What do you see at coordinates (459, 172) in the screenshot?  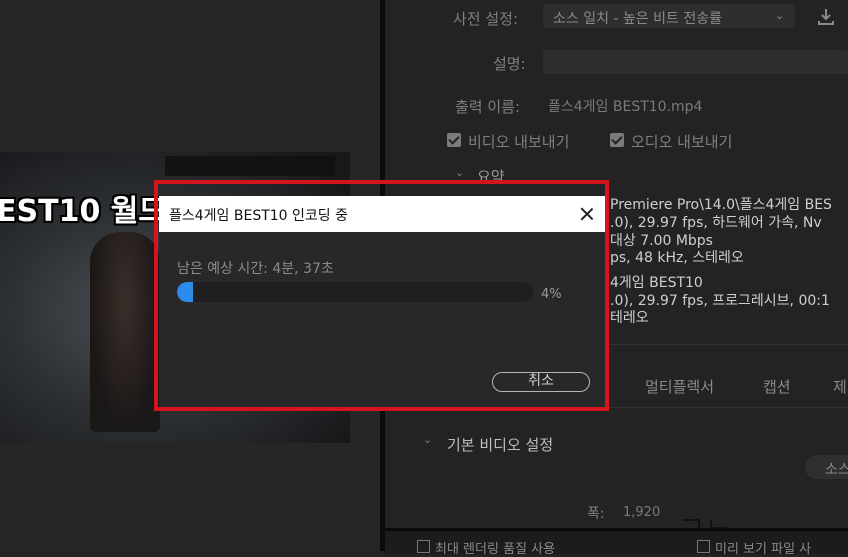 I see `summary-chevron-icon: ⌄` at bounding box center [459, 172].